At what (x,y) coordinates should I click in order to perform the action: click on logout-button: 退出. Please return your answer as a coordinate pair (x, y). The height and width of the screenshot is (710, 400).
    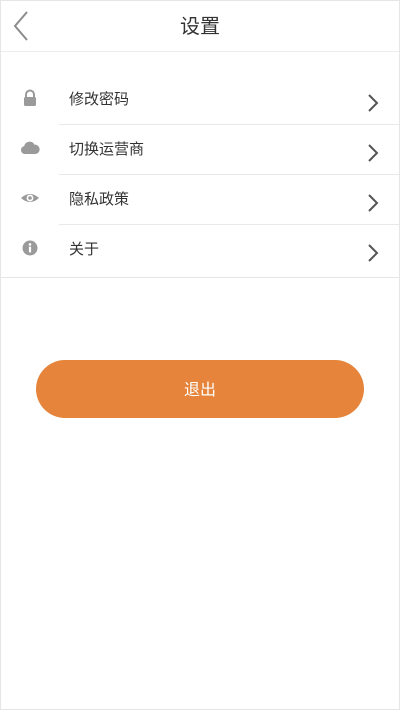
    Looking at the image, I should click on (200, 389).